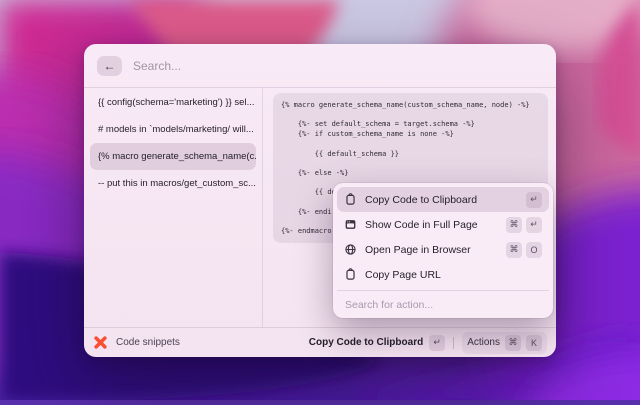 This screenshot has width=640, height=405. What do you see at coordinates (428, 342) in the screenshot?
I see `footer-actions: Copy Code to Clipboard ↵ Actions ⌘ K` at bounding box center [428, 342].